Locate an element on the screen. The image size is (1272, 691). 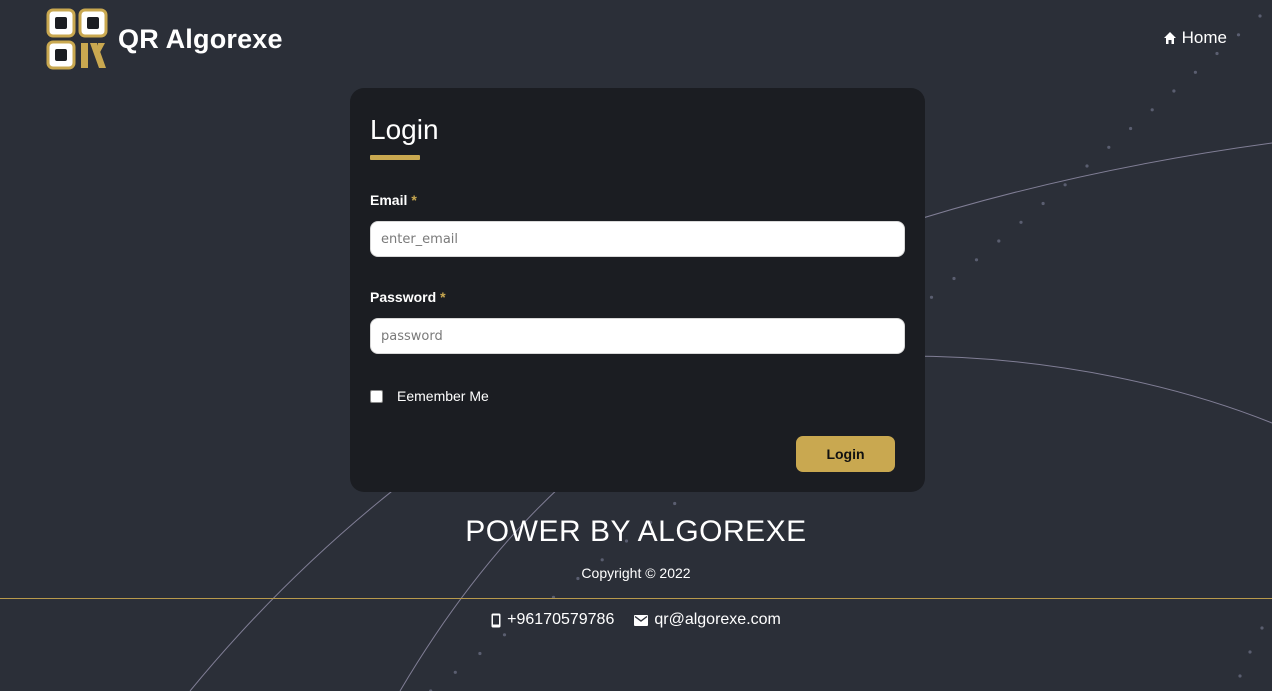
mail-icon is located at coordinates (641, 620).